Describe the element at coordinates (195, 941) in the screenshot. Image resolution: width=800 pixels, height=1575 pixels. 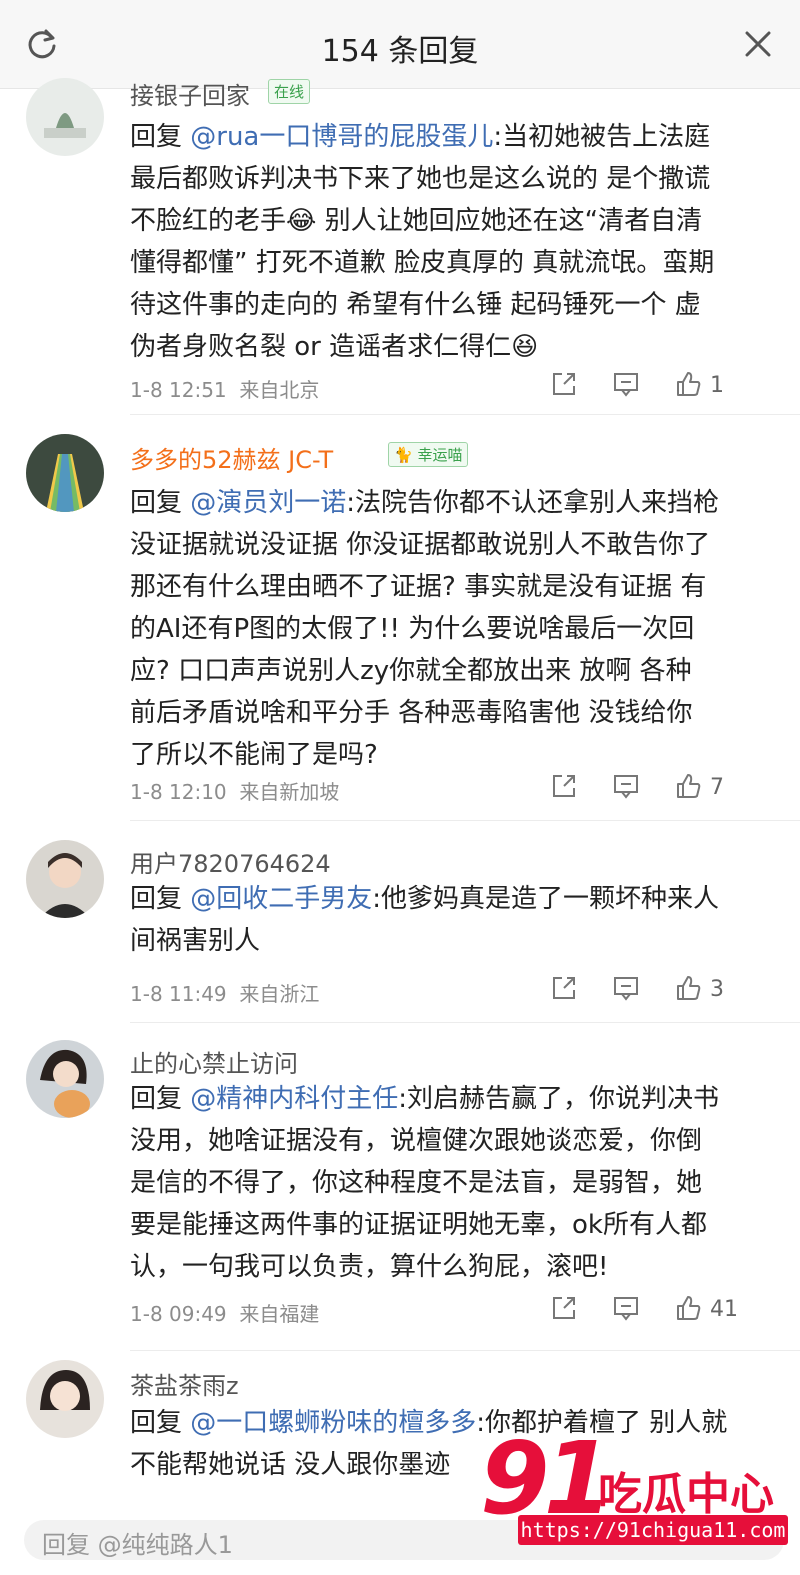
I see `comment-line: 间祸害别人` at that location.